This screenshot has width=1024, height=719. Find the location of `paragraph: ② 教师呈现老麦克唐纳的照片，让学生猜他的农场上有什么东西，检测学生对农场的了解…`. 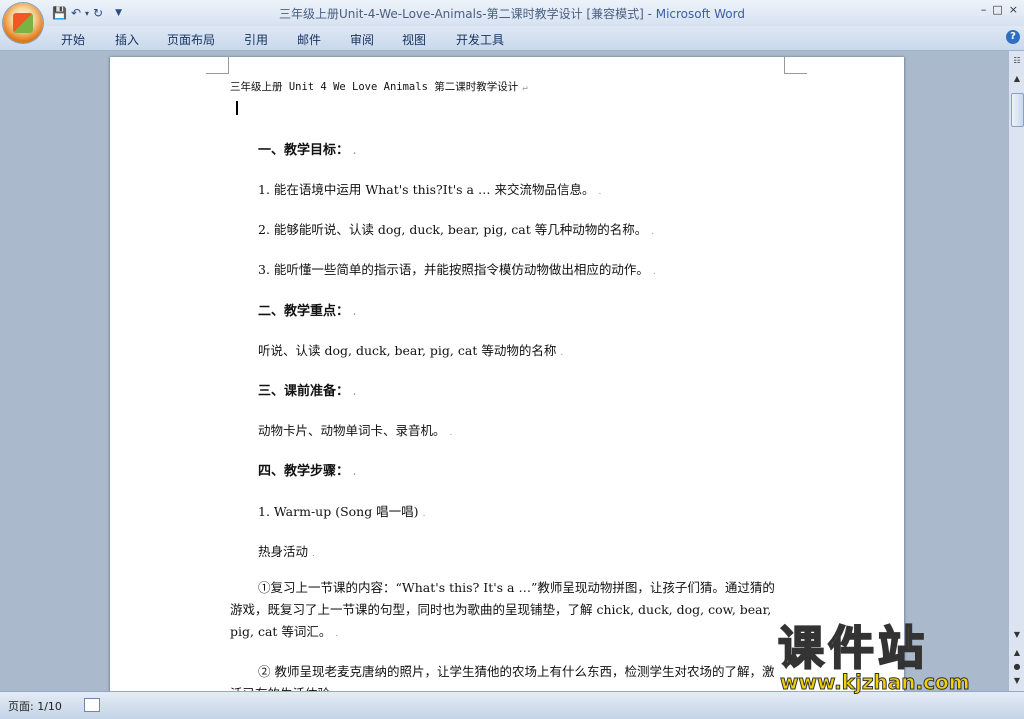

paragraph: ② 教师呈现老麦克唐纳的照片，让学生猜他的农场上有什么东西，检测学生对农场的了解… is located at coordinates (502, 677).